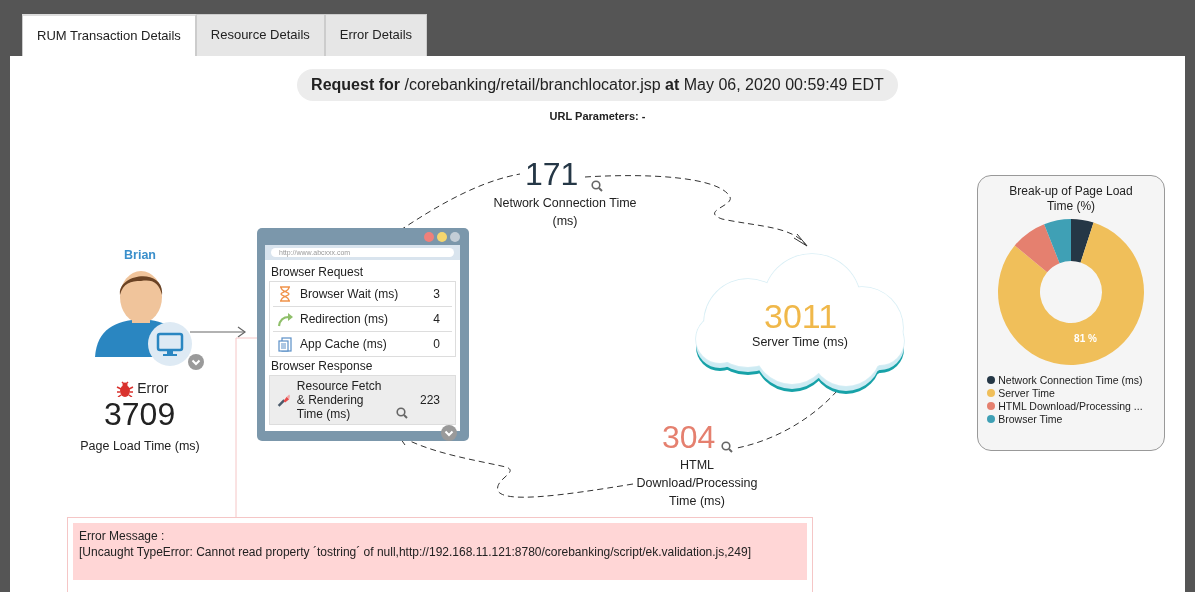 The width and height of the screenshot is (1195, 592). I want to click on legend-label: Network Connection Time (ms), so click(1070, 380).